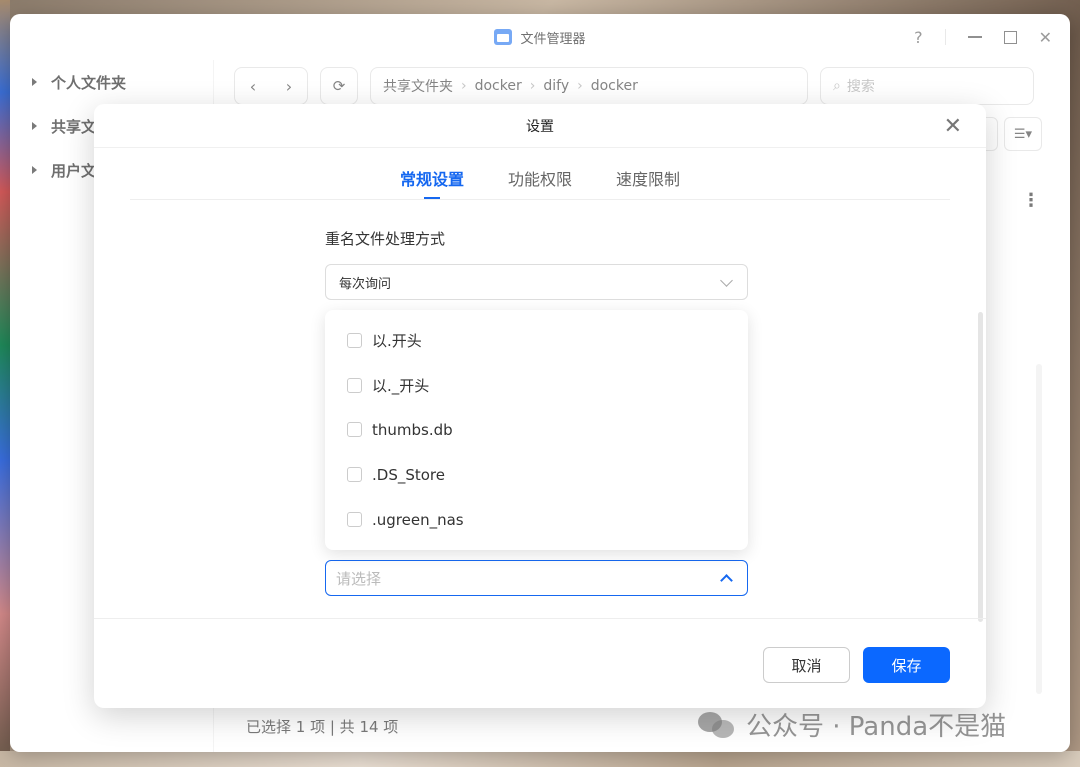 The image size is (1080, 767). I want to click on rename-handling-label: 重名文件处理方式, so click(385, 239).